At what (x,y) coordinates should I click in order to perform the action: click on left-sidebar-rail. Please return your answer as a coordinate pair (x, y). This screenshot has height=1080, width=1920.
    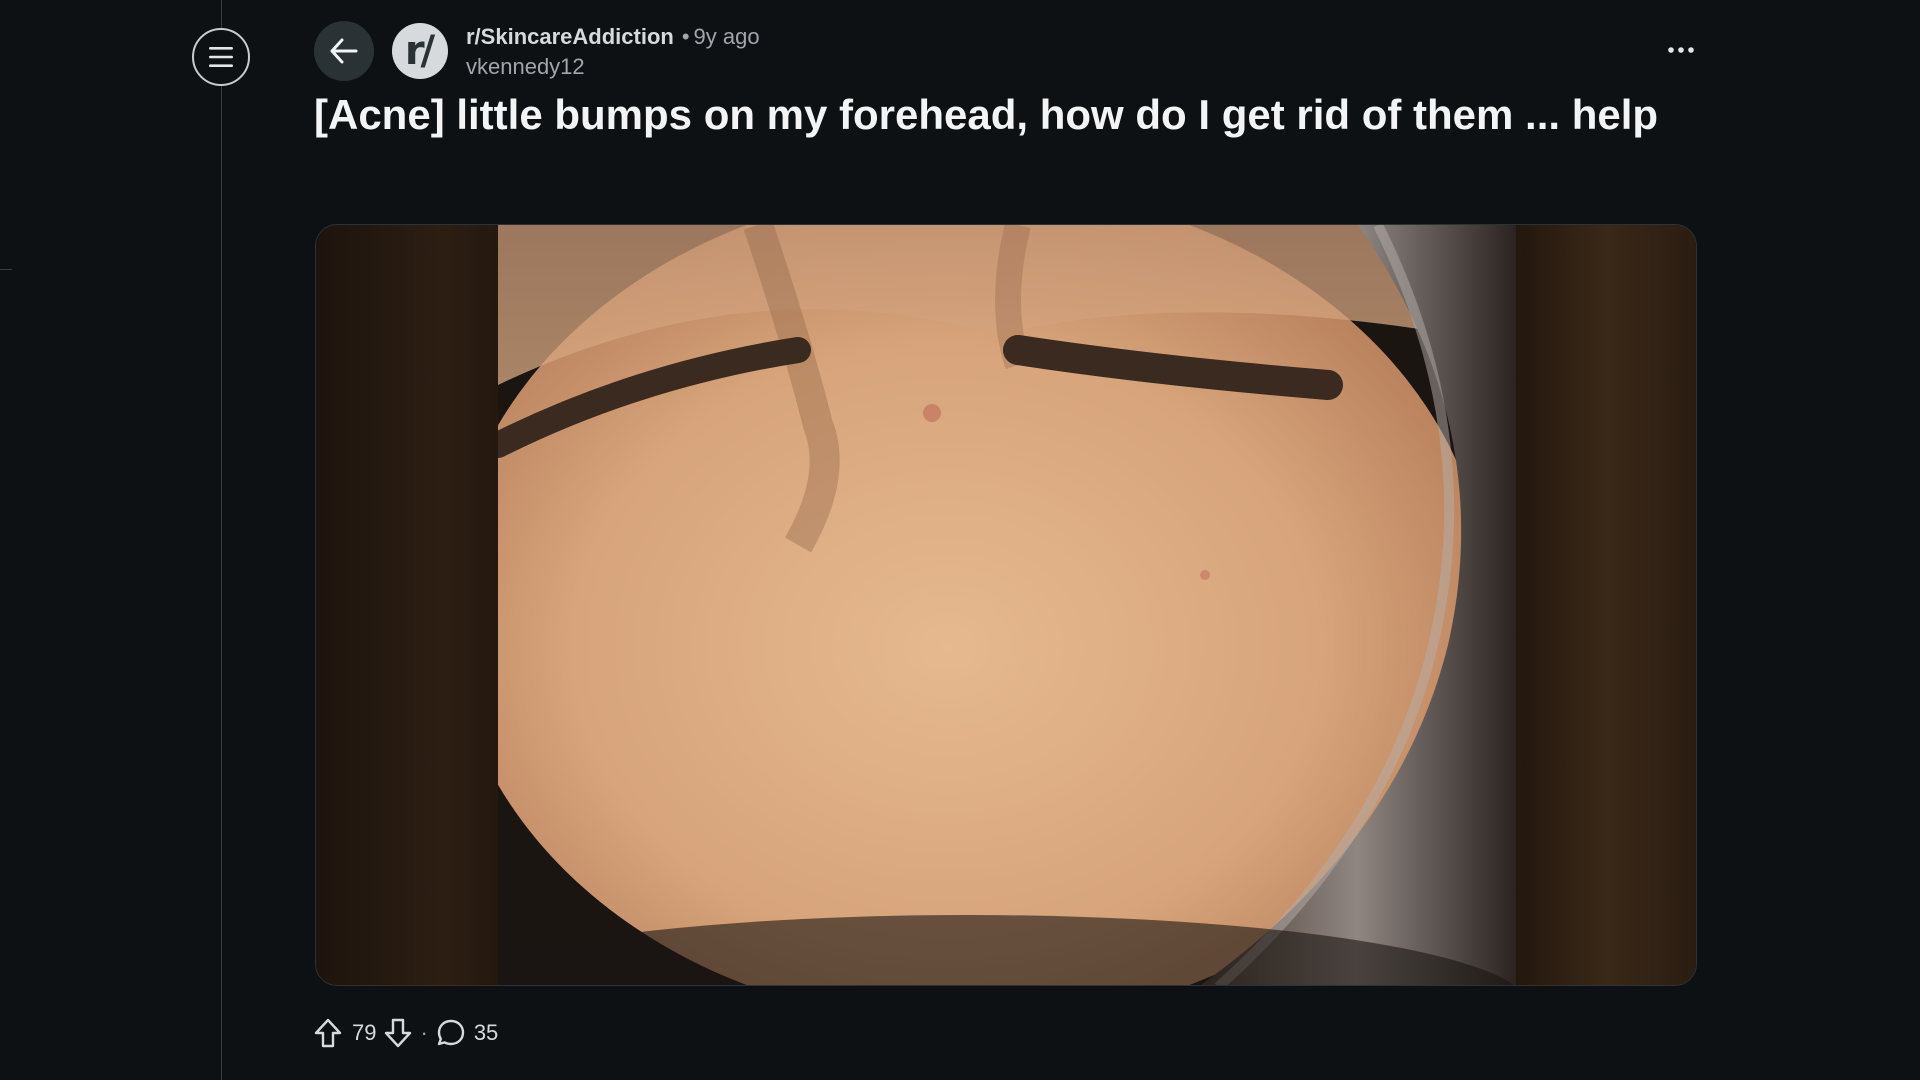
    Looking at the image, I should click on (111, 540).